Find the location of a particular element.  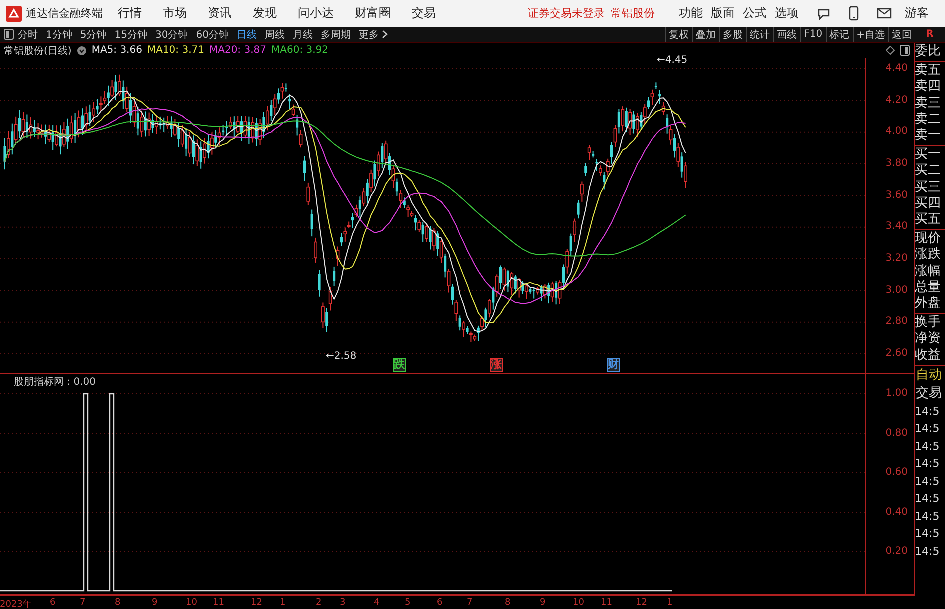

period-tab: 30分钟 is located at coordinates (171, 34).